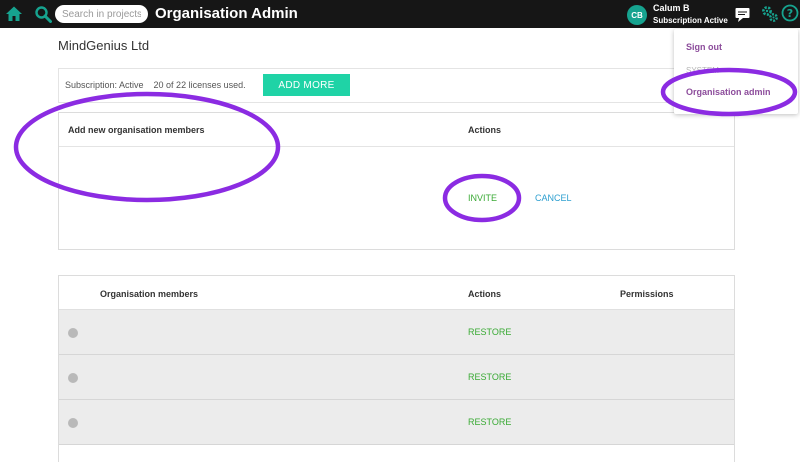 The height and width of the screenshot is (462, 800). What do you see at coordinates (226, 13) in the screenshot?
I see `page-title: Organisation Admin` at bounding box center [226, 13].